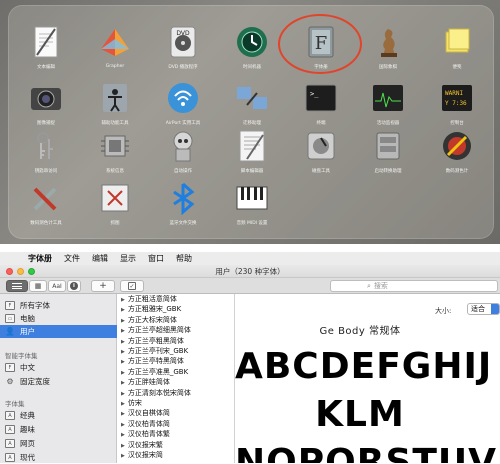 The height and width of the screenshot is (464, 500). What do you see at coordinates (46, 151) in the screenshot?
I see `launchpad-app: 钥匙串访问` at bounding box center [46, 151].